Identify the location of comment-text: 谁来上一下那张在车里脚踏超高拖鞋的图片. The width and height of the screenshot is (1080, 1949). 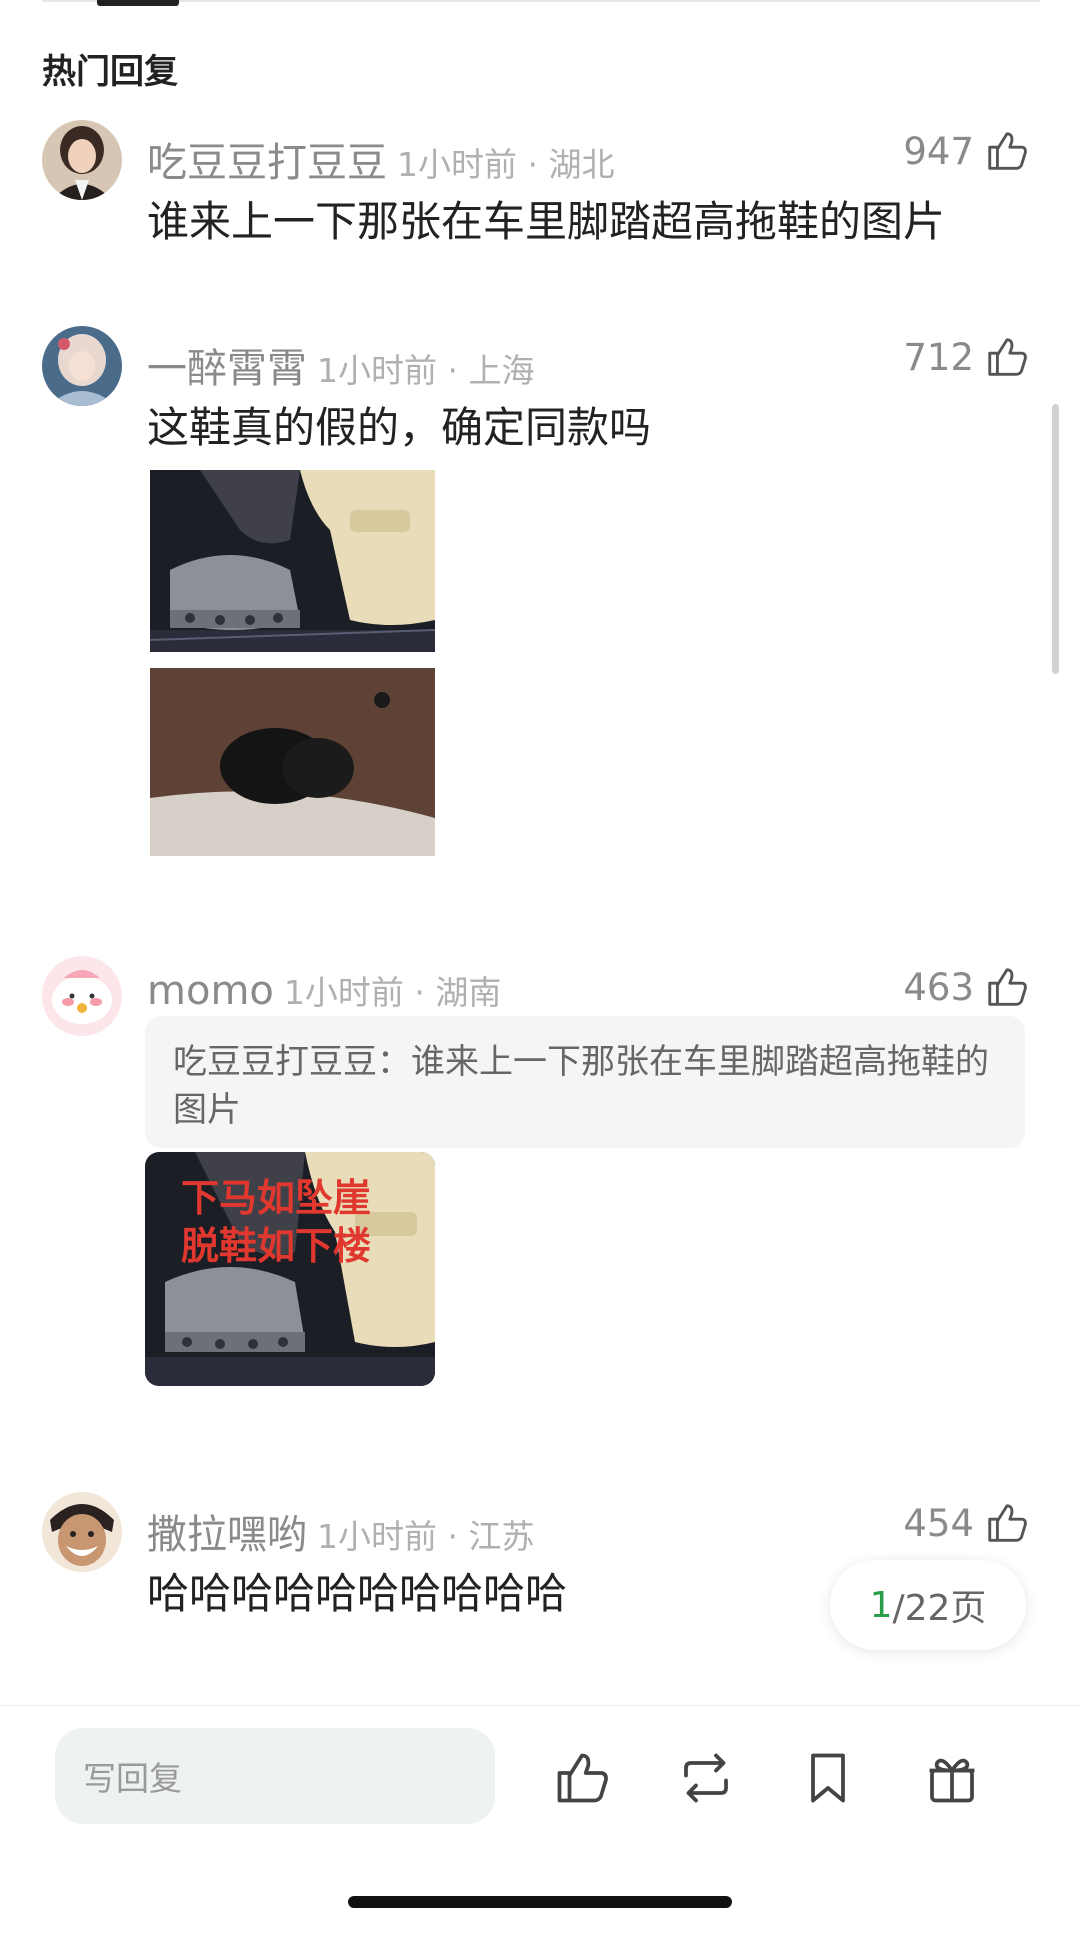
(546, 221).